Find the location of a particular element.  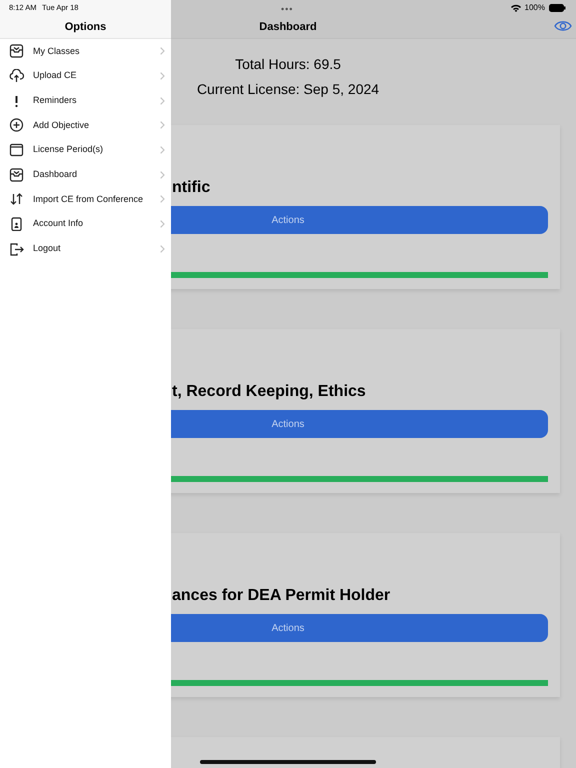

course-title: t, Record Keeping, Ethics is located at coordinates (269, 392).